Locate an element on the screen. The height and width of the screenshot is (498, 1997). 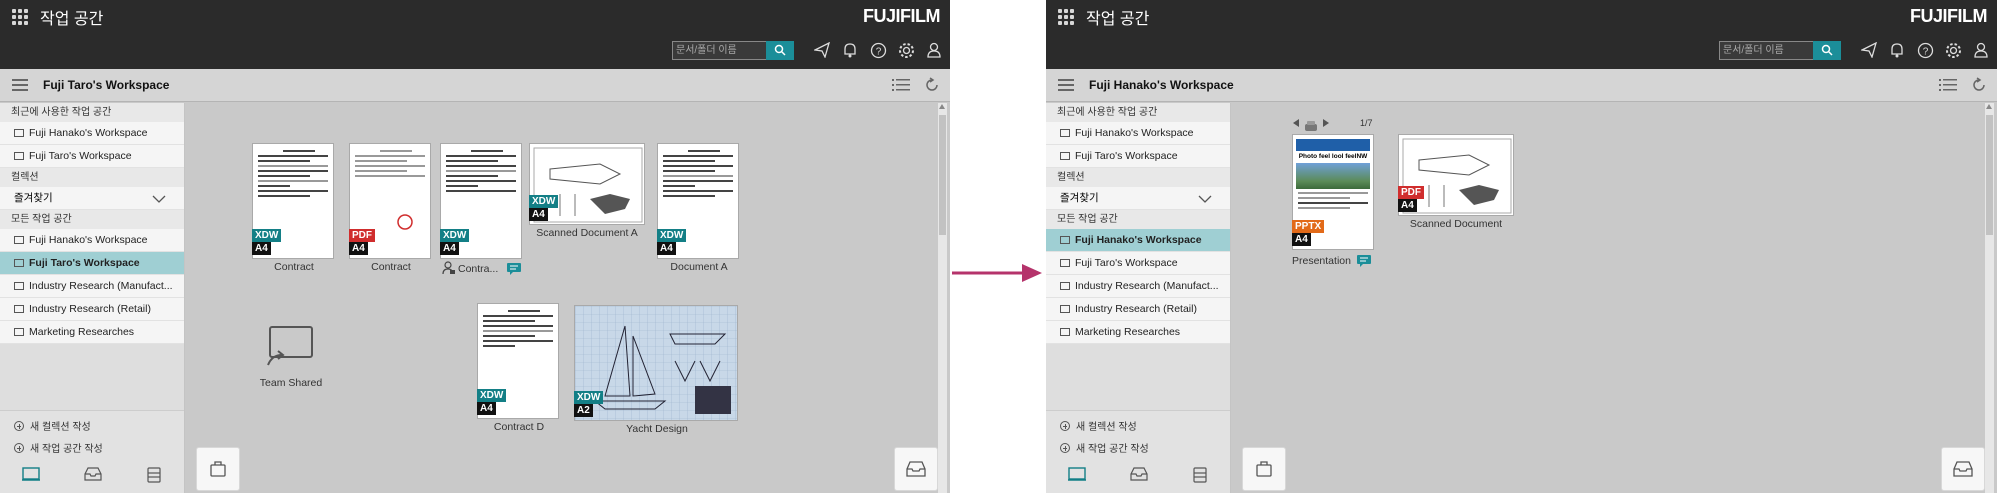
sidebar-footer: 새 컬렉션 작성 새 작업 공간 작성 is located at coordinates (92, 451).